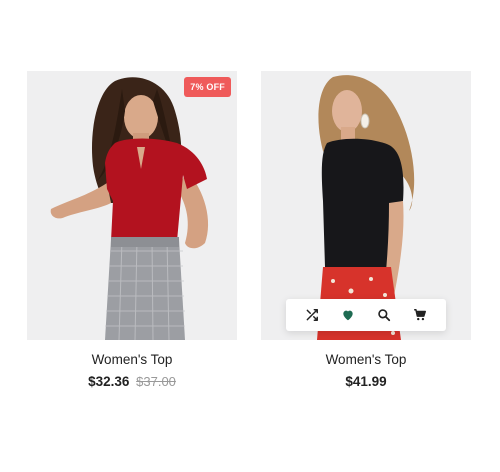 The width and height of the screenshot is (500, 472). I want to click on price-row: $32.36 $37.00, so click(132, 381).